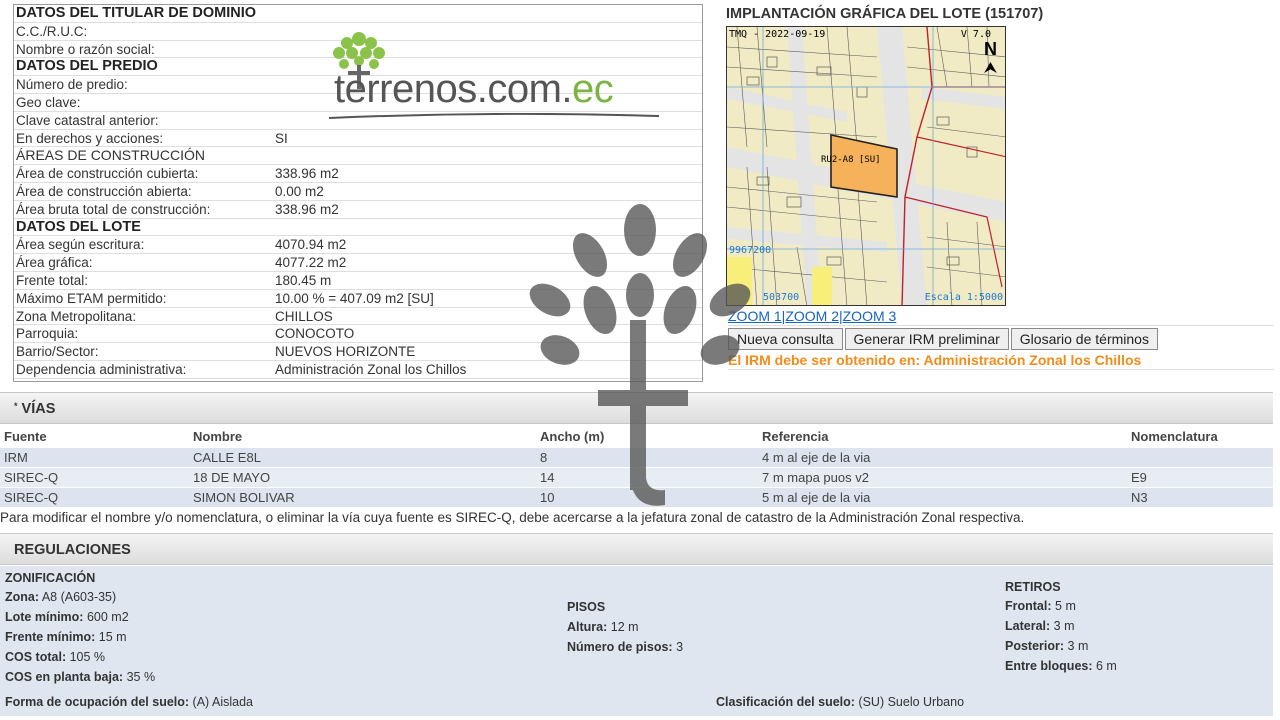 This screenshot has height=720, width=1280. Describe the element at coordinates (315, 334) in the screenshot. I see `row-value: CONOCOTO` at that location.